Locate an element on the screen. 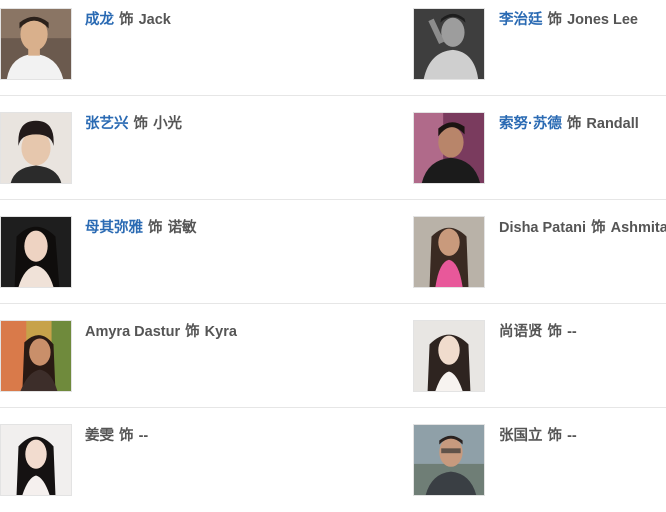  actor-name-link: 成龙 is located at coordinates (99, 20).